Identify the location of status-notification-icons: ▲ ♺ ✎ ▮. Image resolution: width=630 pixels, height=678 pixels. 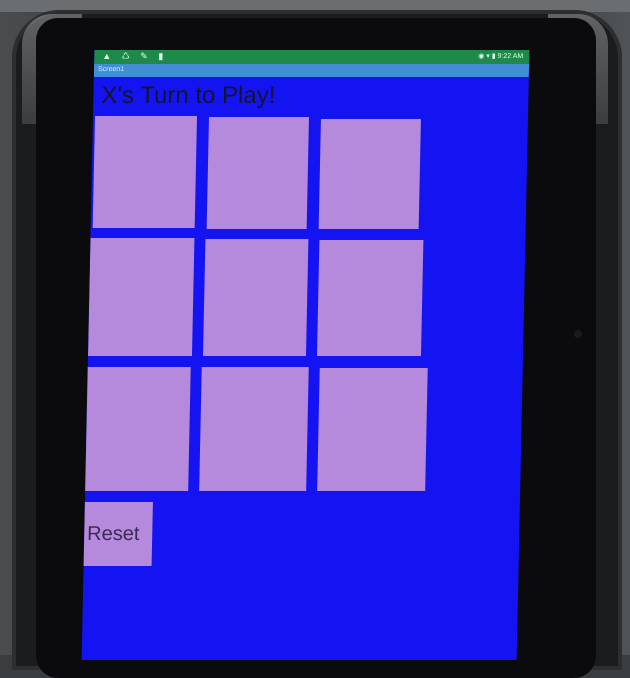
(135, 56).